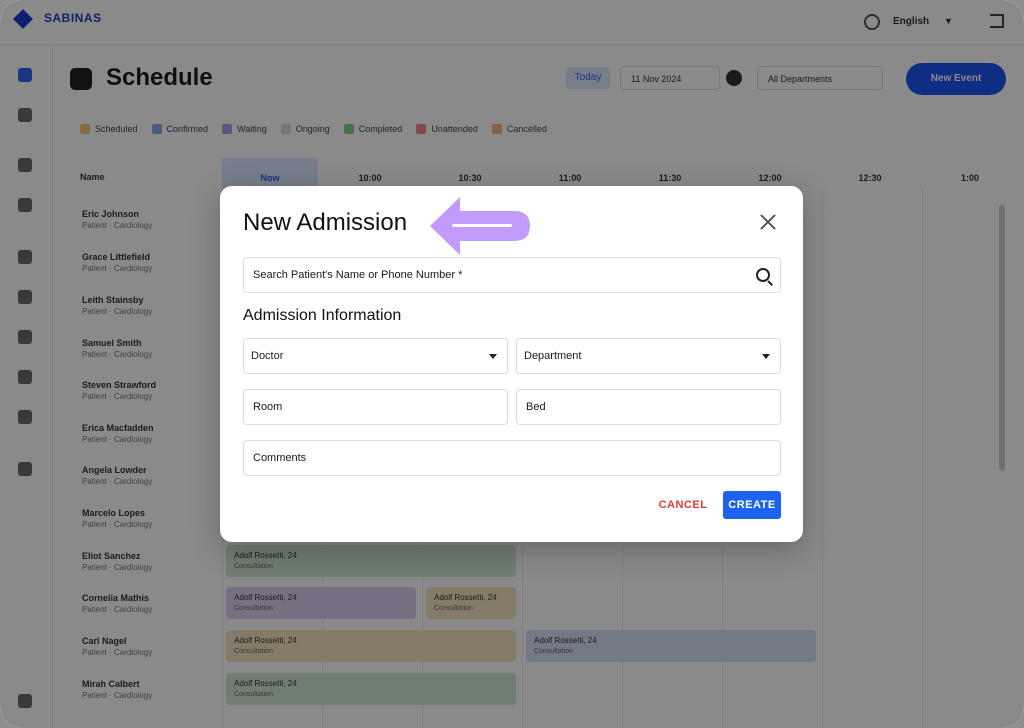  Describe the element at coordinates (368, 407) in the screenshot. I see `room-input` at that location.